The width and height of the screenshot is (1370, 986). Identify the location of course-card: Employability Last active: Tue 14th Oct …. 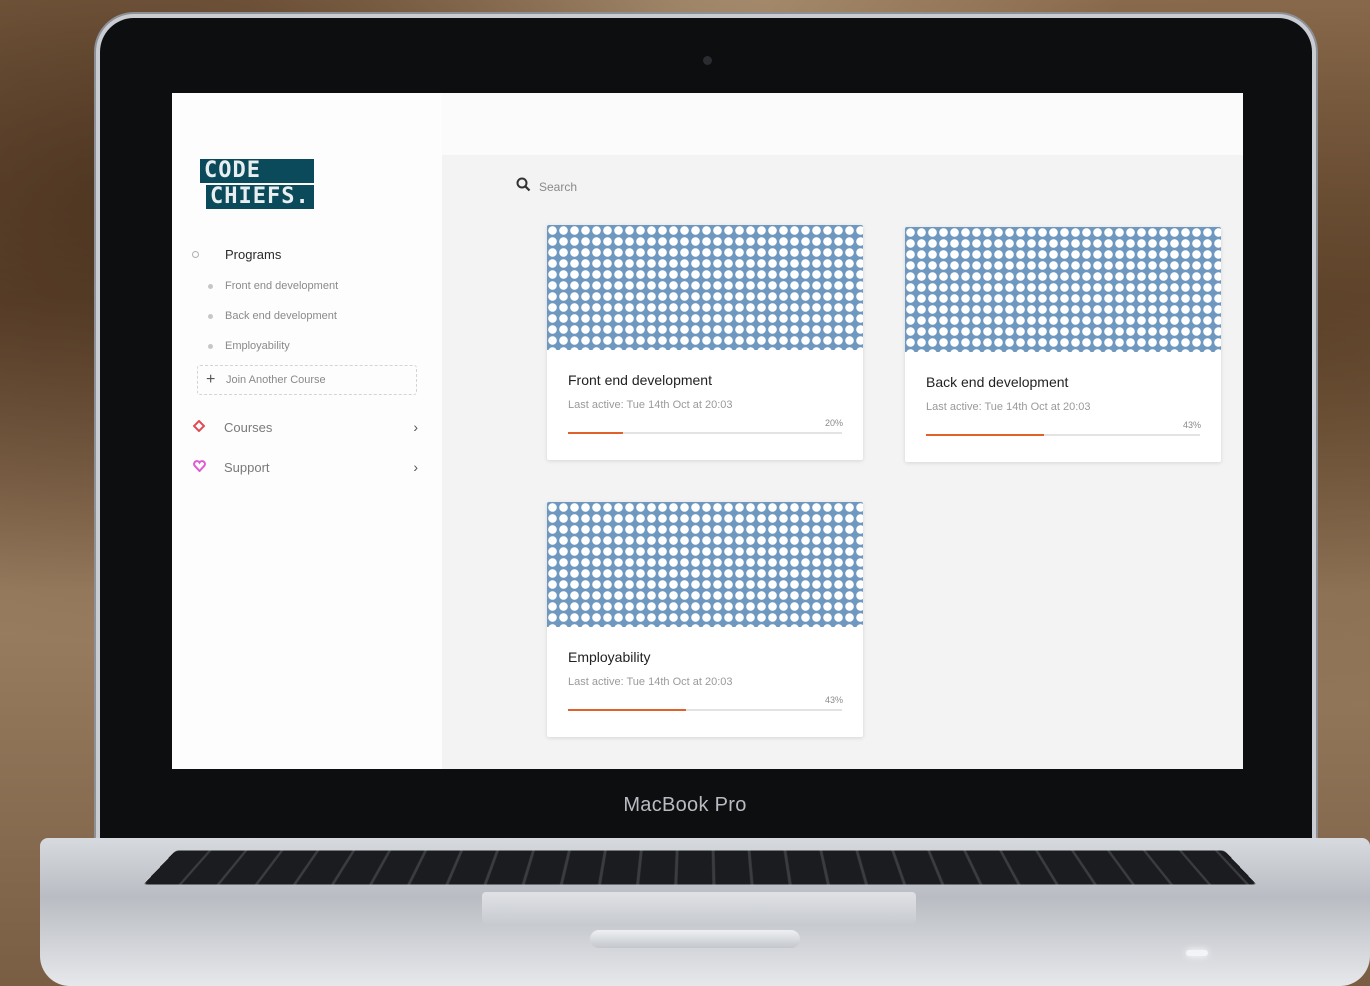
(705, 619).